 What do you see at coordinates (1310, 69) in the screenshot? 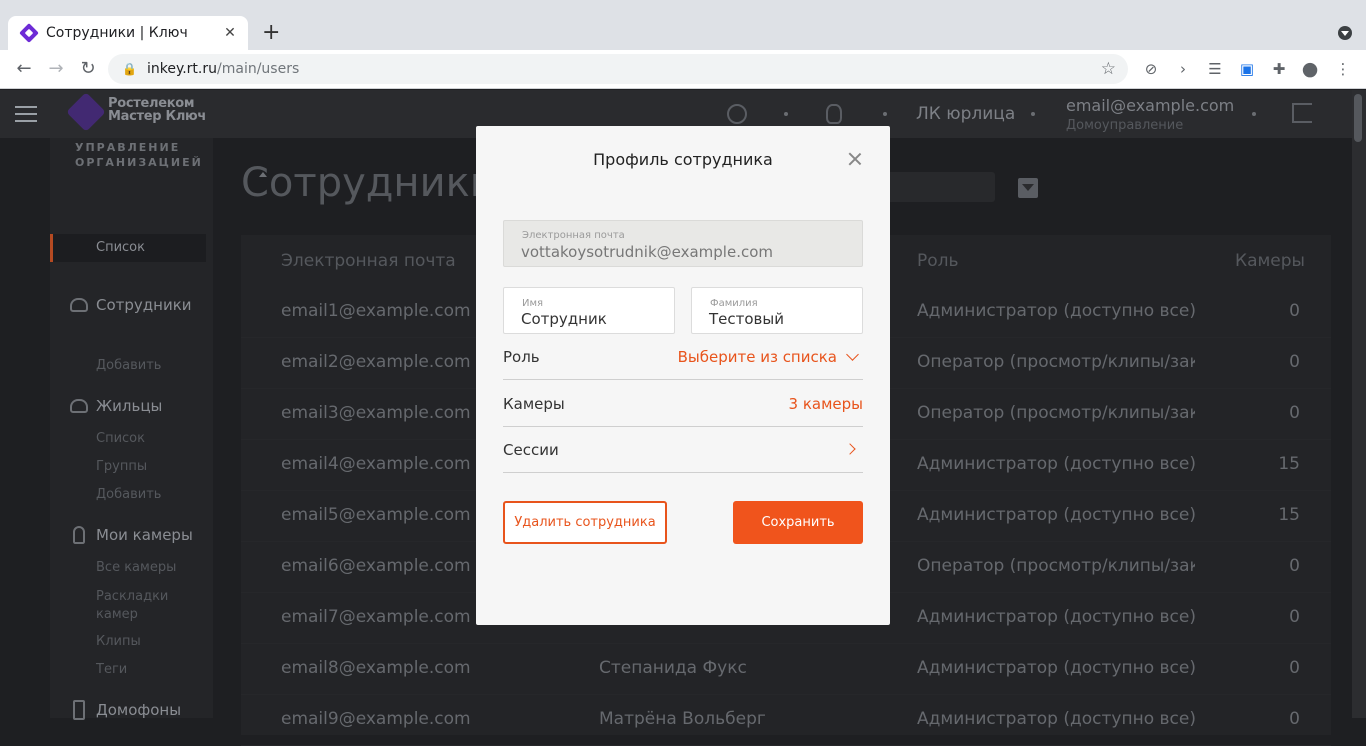
I see `profile-icon: ●` at bounding box center [1310, 69].